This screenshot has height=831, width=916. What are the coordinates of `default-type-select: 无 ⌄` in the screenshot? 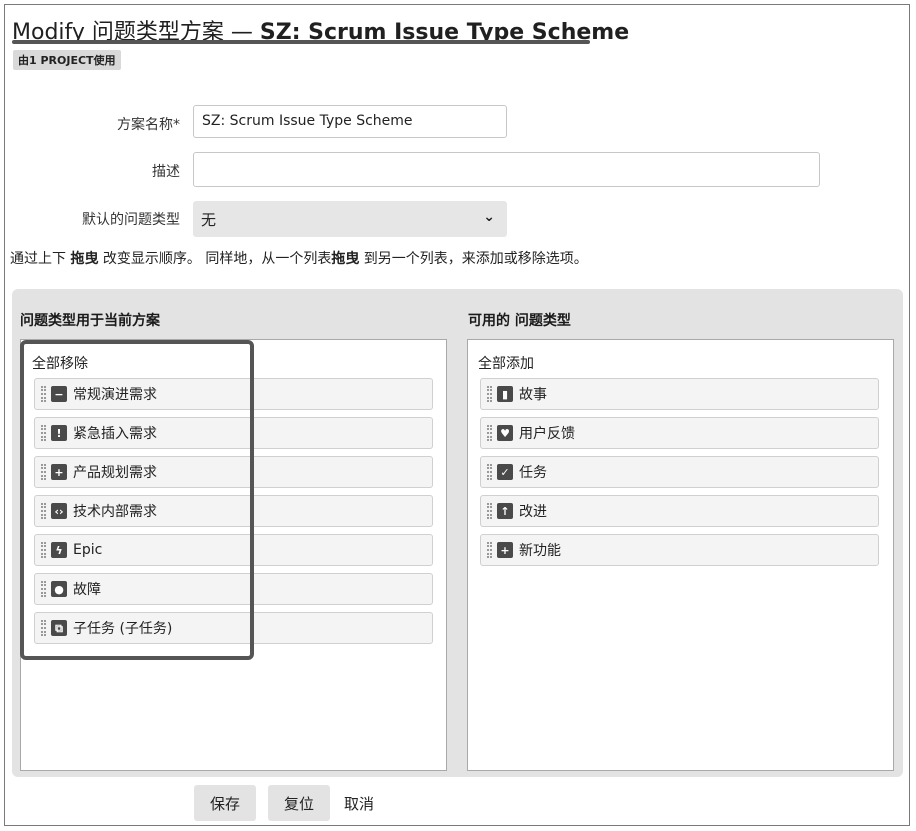 It's located at (350, 219).